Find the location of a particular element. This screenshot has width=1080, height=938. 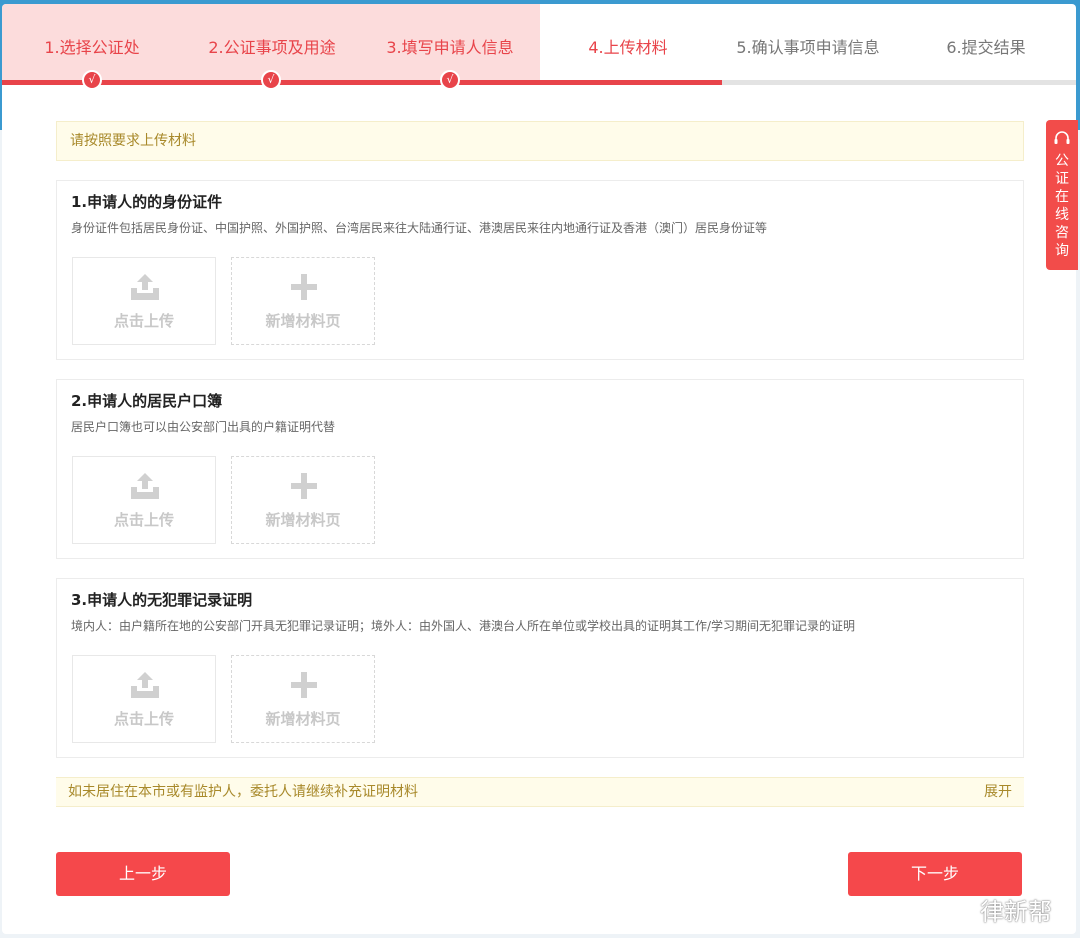

weibo-icon is located at coordinates (953, 914).